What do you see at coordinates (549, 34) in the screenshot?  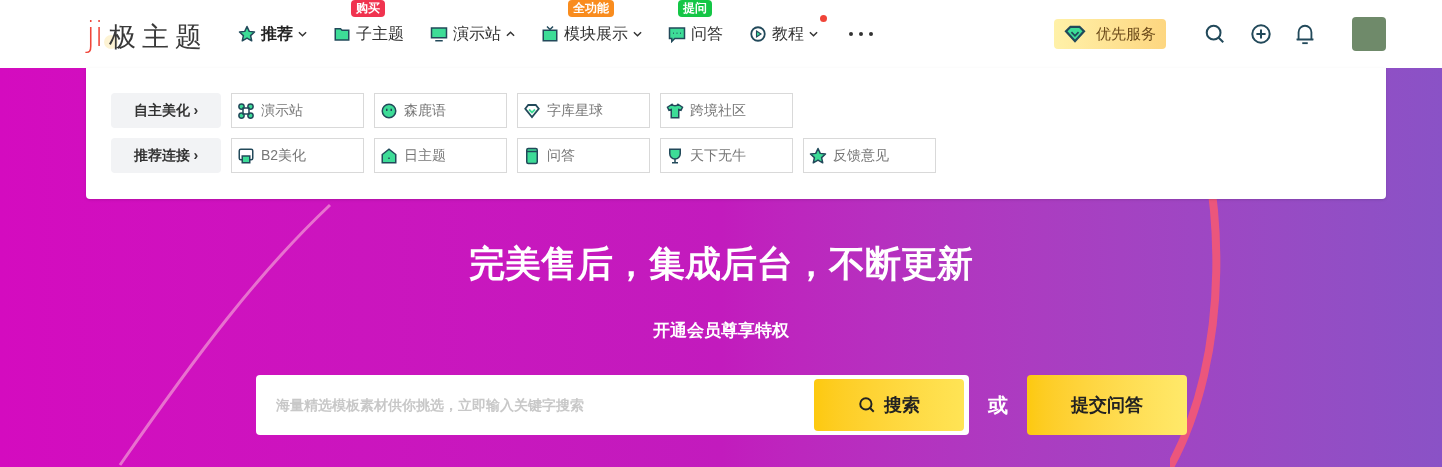 I see `tv-icon` at bounding box center [549, 34].